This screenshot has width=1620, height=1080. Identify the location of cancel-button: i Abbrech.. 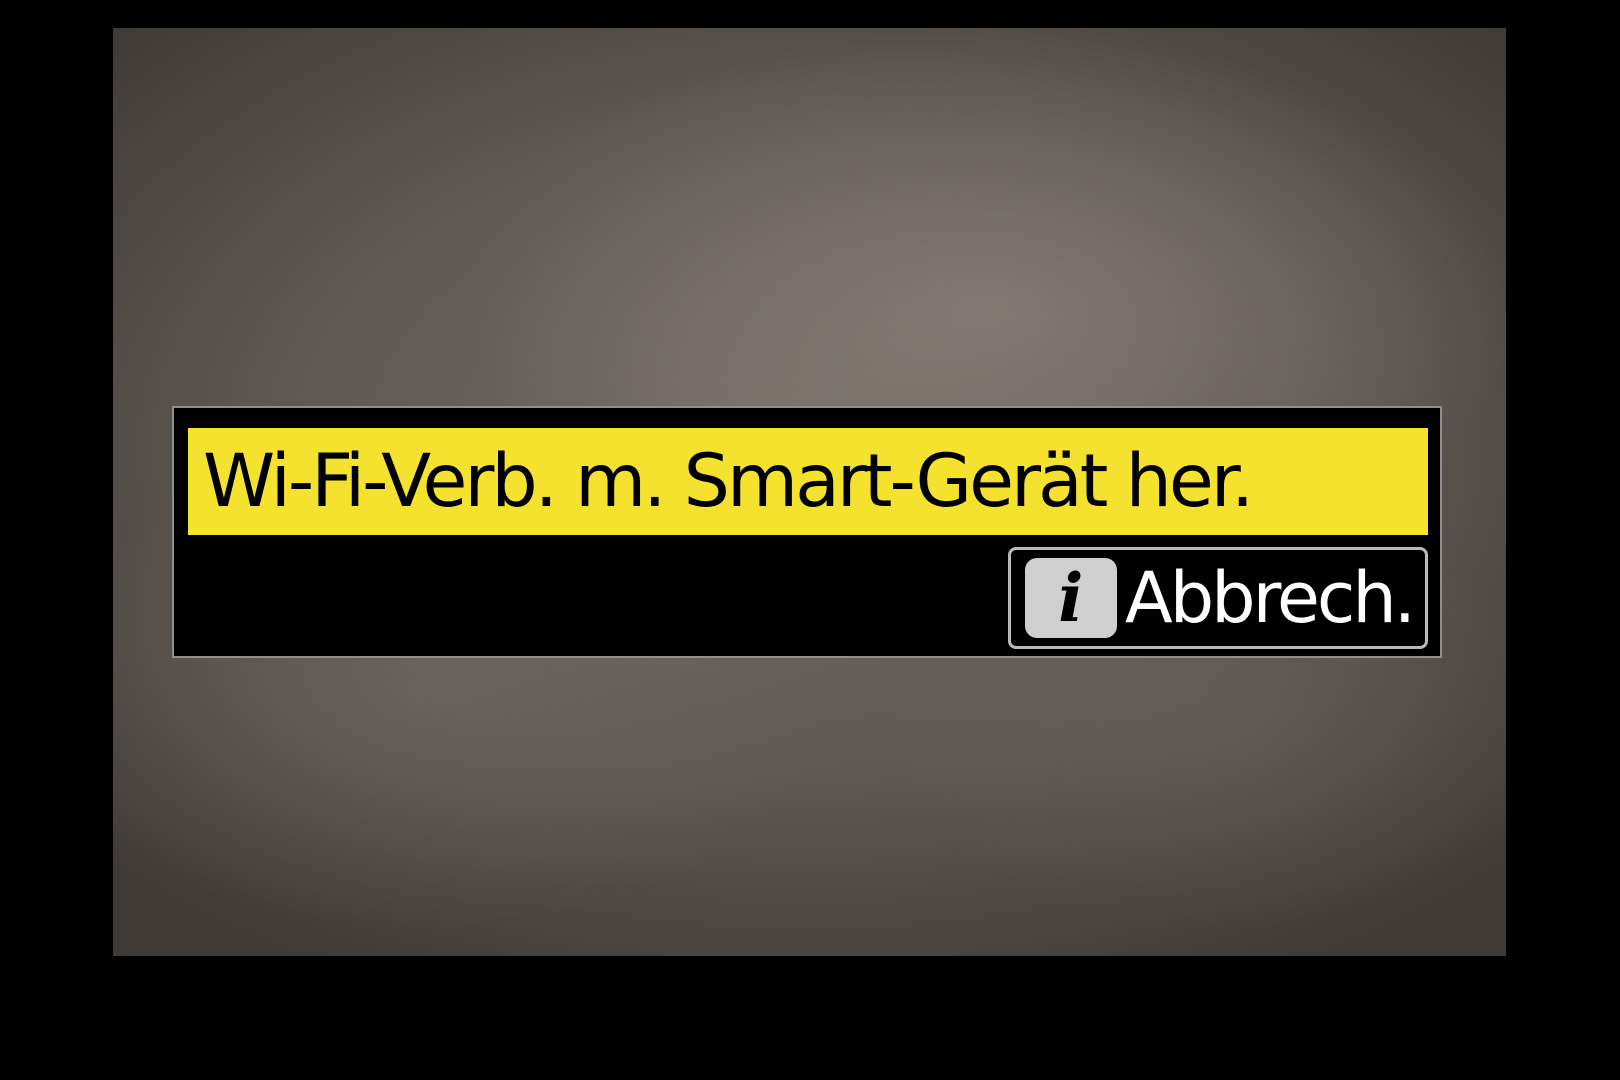
(1217, 598).